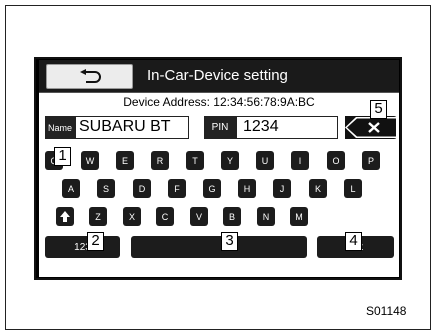  What do you see at coordinates (195, 160) in the screenshot?
I see `key-t: T` at bounding box center [195, 160].